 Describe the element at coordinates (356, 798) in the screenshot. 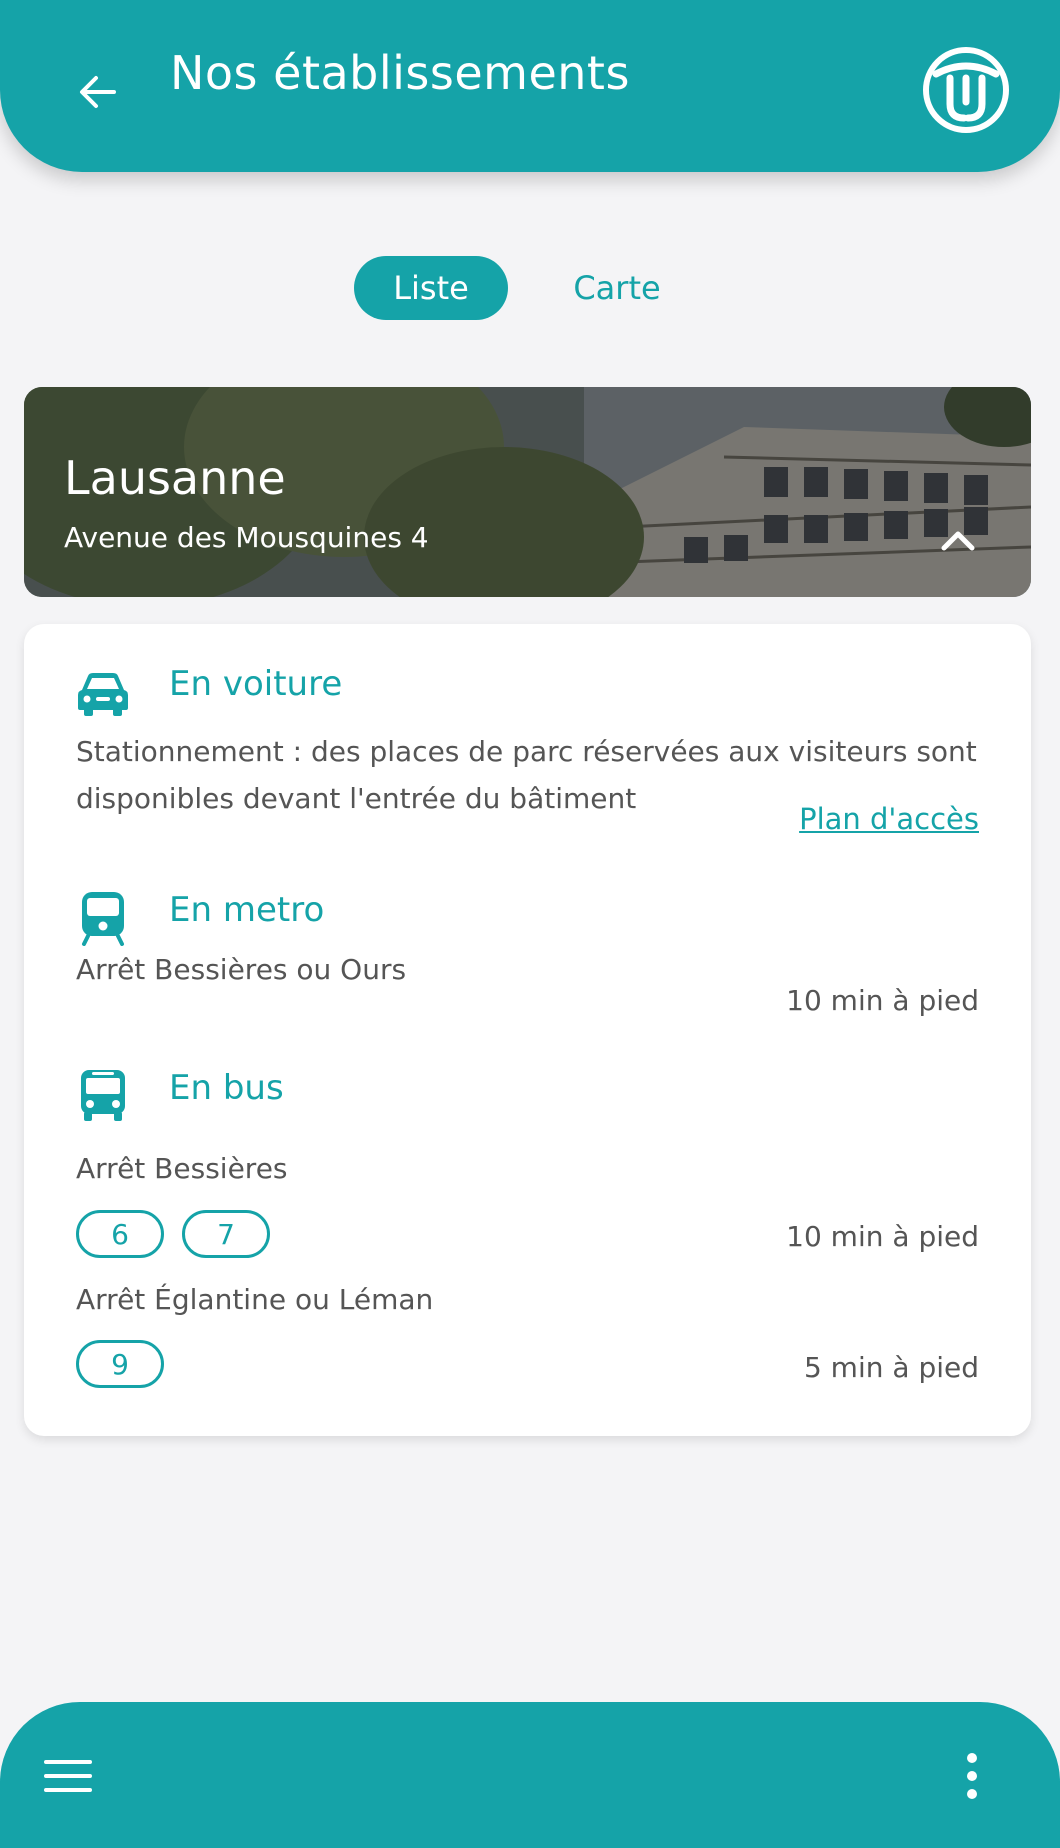

I see `car-description-line2: disponibles devant l'entrée du bâtiment` at that location.